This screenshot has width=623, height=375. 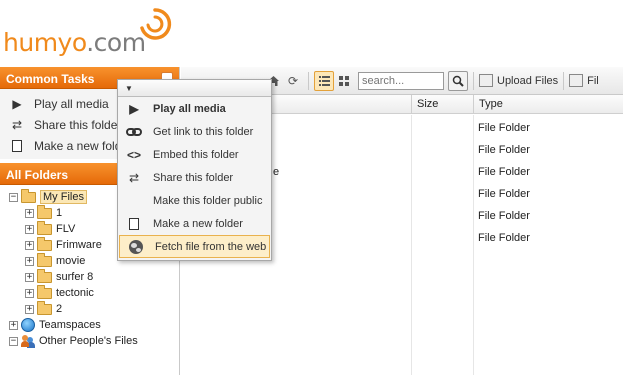 What do you see at coordinates (136, 247) in the screenshot?
I see `globe-icon` at bounding box center [136, 247].